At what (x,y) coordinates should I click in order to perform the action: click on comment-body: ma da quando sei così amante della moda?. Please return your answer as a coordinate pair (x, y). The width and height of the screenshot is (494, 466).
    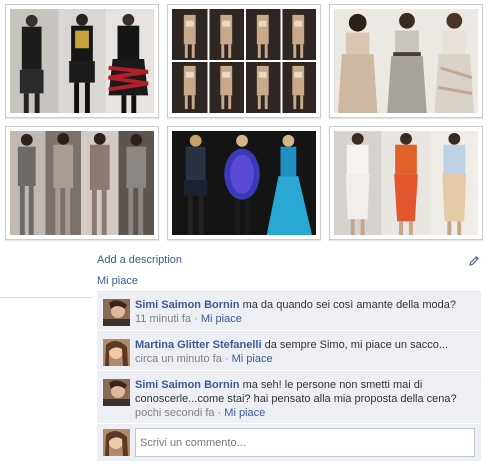
    Looking at the image, I should click on (349, 305).